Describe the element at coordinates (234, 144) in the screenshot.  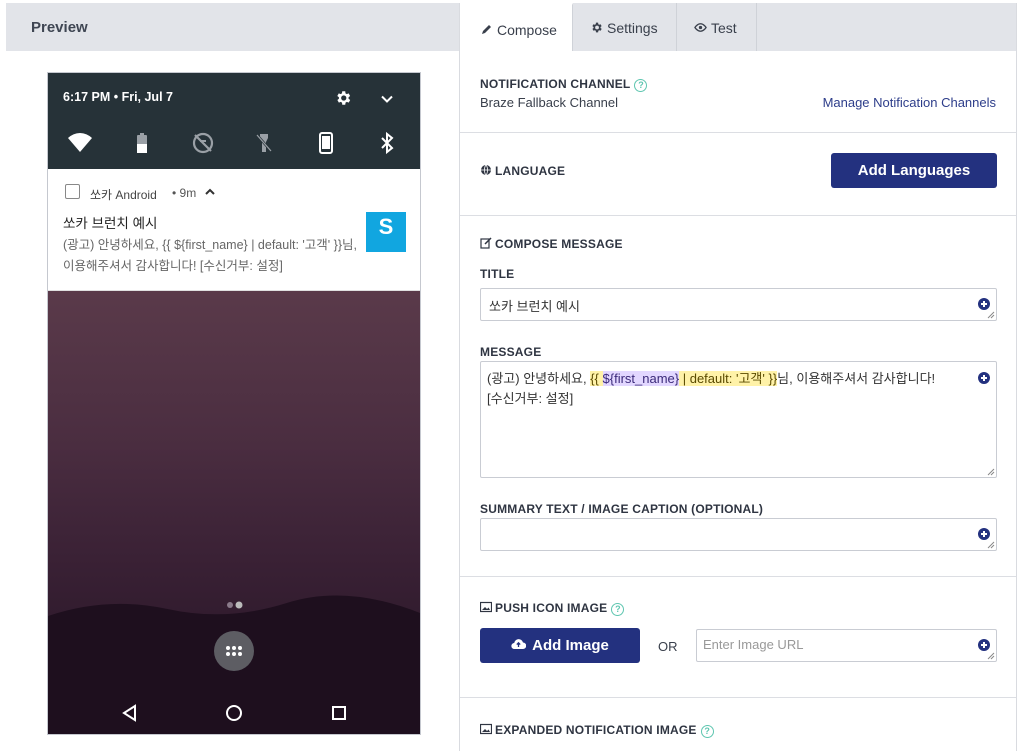
I see `quick-settings-row` at that location.